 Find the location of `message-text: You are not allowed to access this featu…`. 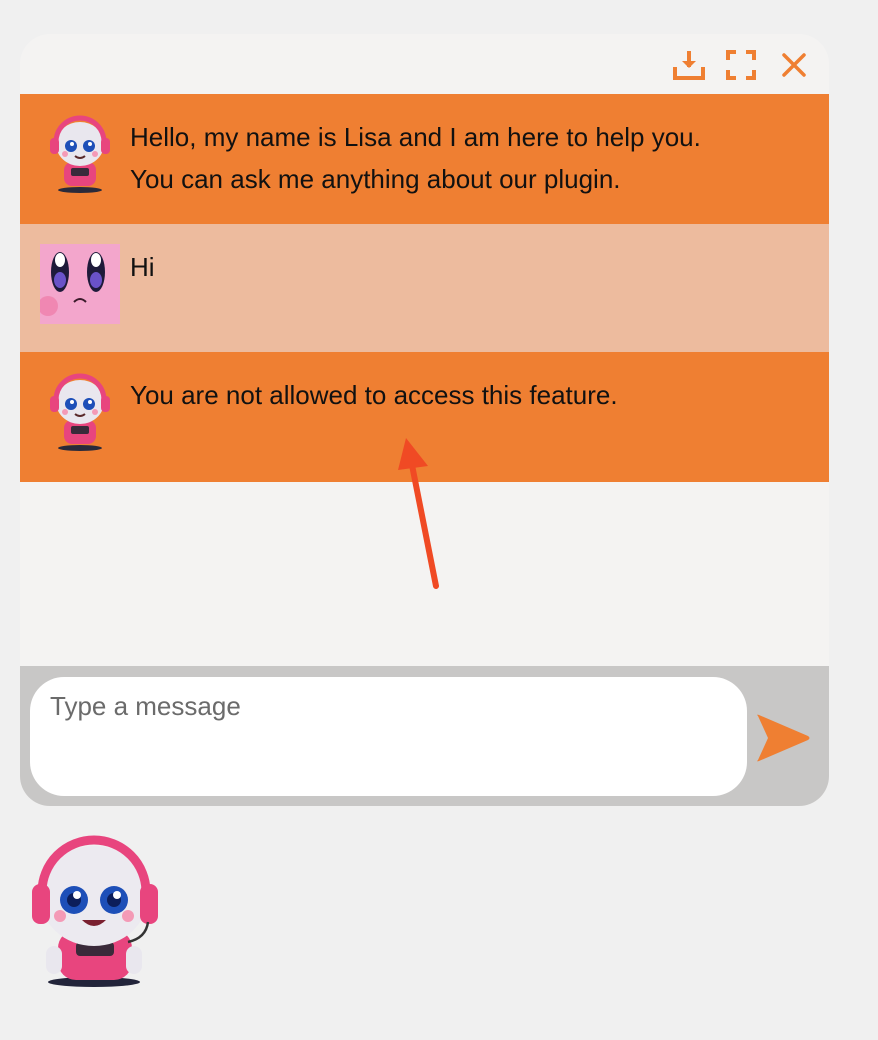

message-text: You are not allowed to access this featu… is located at coordinates (374, 395).